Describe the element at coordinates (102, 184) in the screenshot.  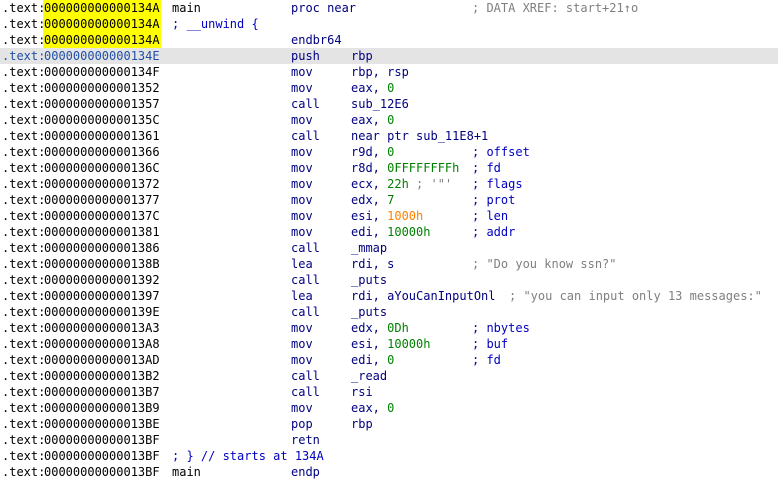
I see `address: 0000000000001372` at that location.